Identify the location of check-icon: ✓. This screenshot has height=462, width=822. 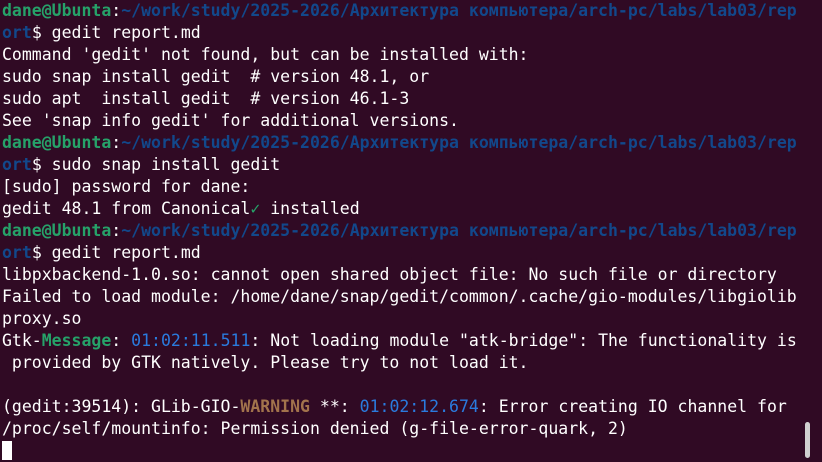
(255, 208).